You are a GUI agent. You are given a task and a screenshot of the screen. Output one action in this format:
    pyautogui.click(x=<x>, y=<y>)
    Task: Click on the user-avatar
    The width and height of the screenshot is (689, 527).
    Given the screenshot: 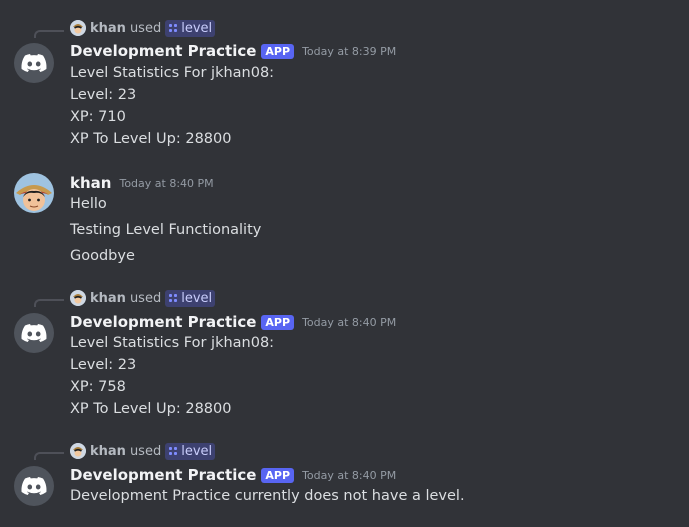 What is the action you would take?
    pyautogui.click(x=34, y=193)
    